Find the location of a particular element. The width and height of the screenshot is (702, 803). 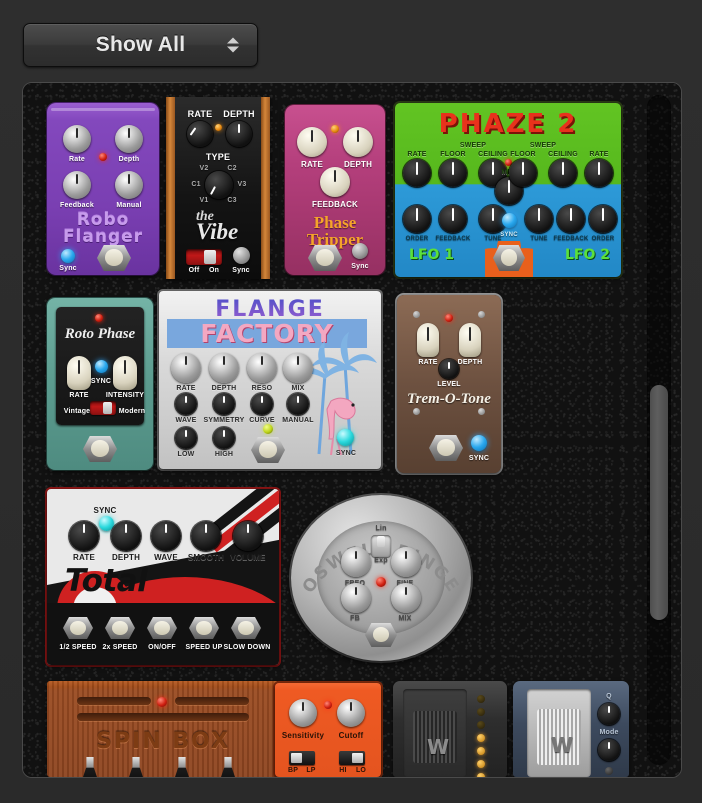

vertical-scrollbar-track is located at coordinates (659, 430).